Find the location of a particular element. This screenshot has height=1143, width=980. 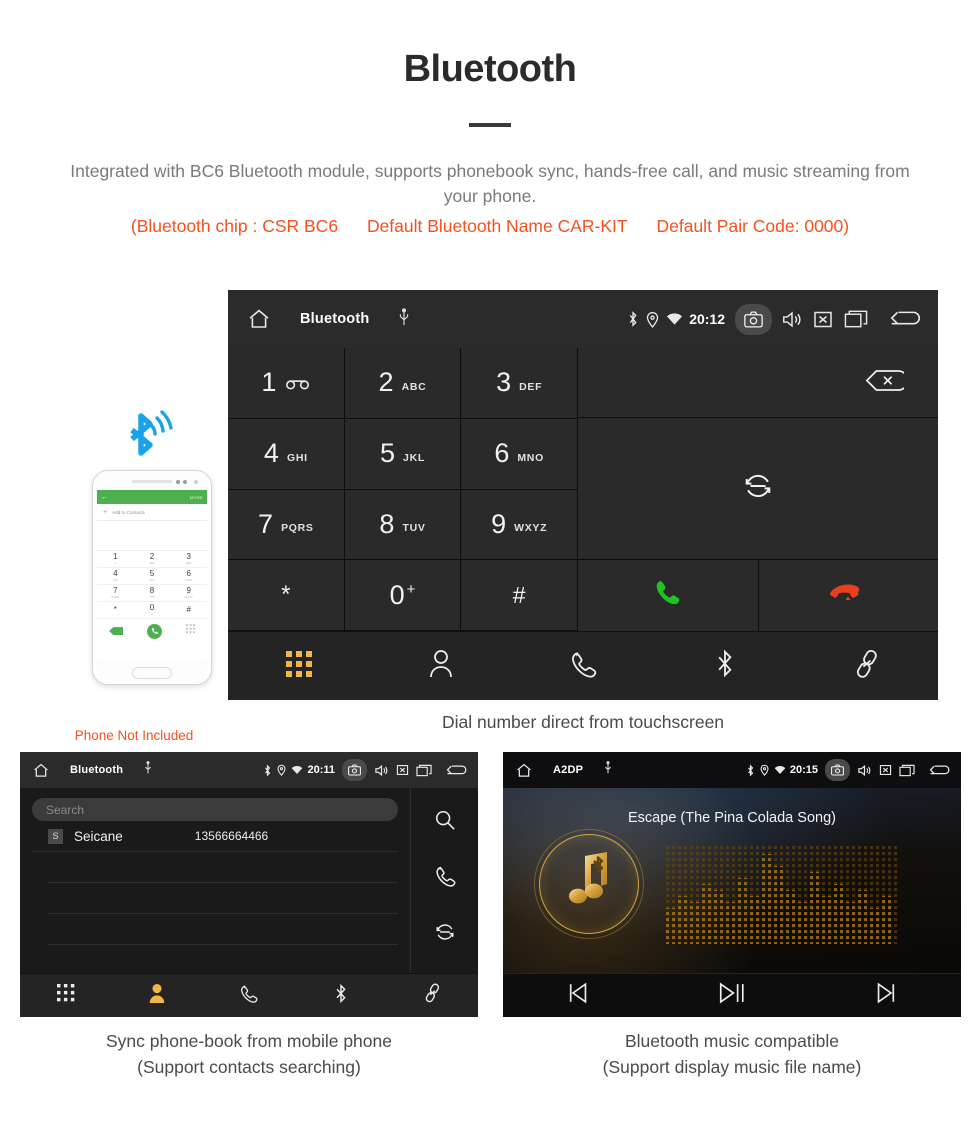

contacts-side-actions is located at coordinates (444, 880).